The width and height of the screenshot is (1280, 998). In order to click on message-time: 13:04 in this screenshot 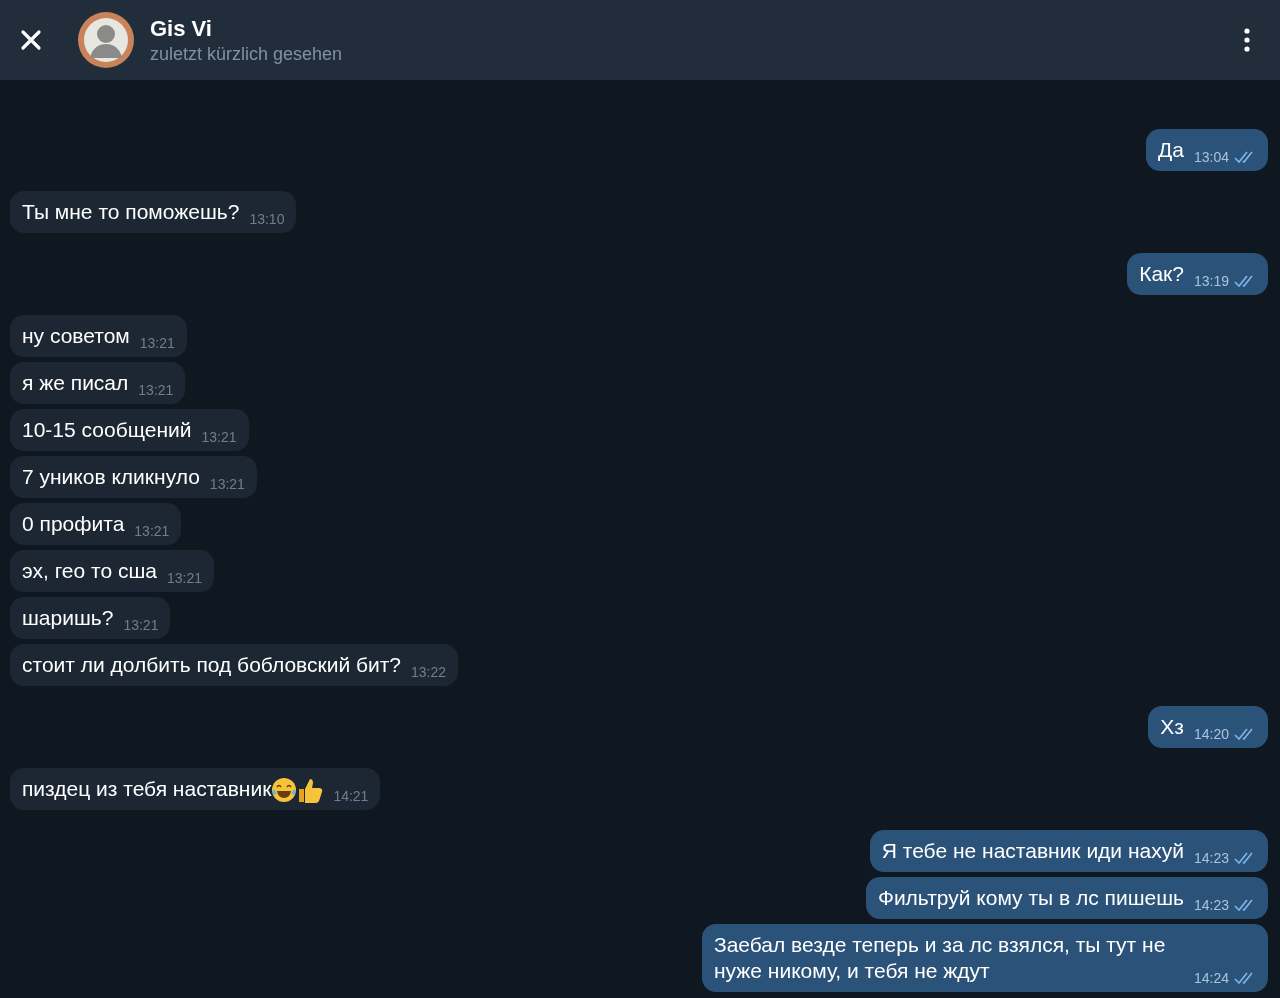, I will do `click(1211, 157)`.